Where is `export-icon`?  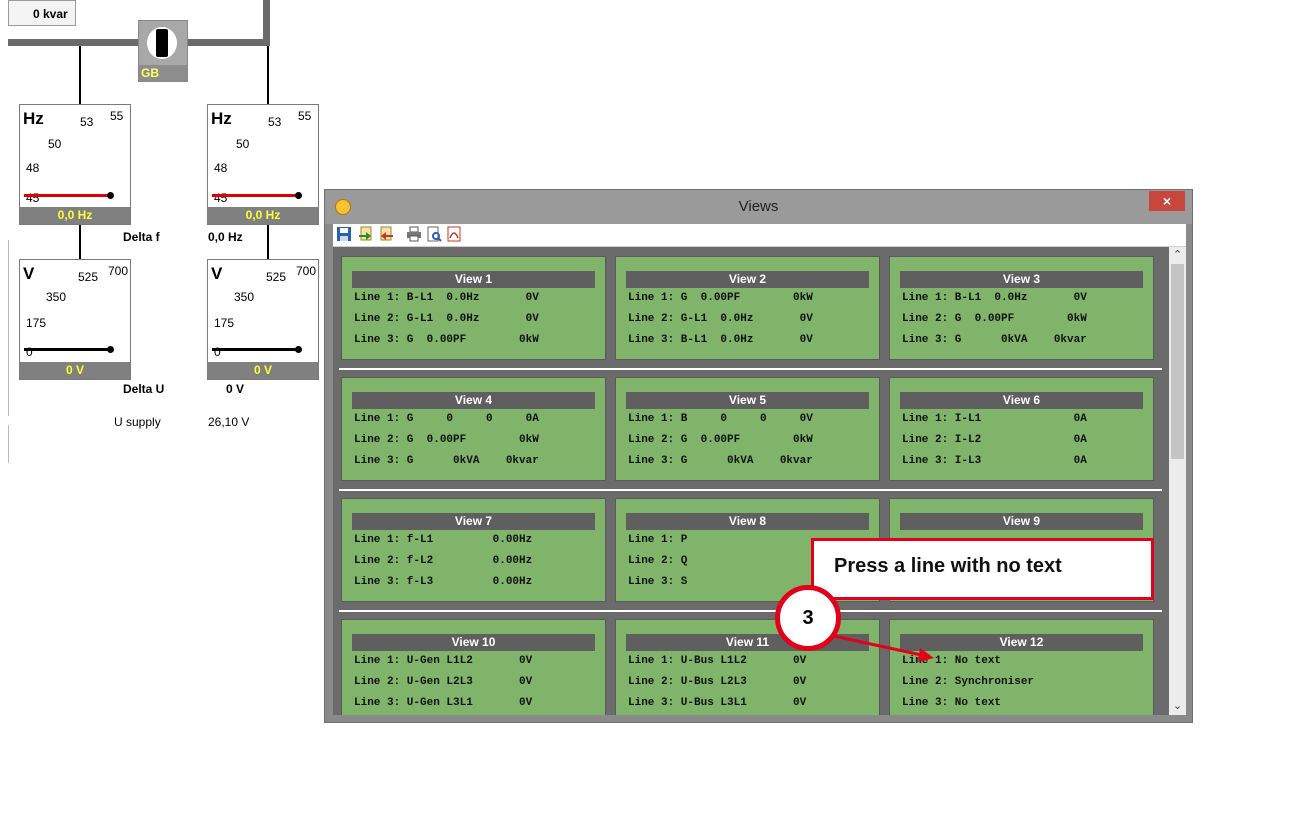 export-icon is located at coordinates (386, 234).